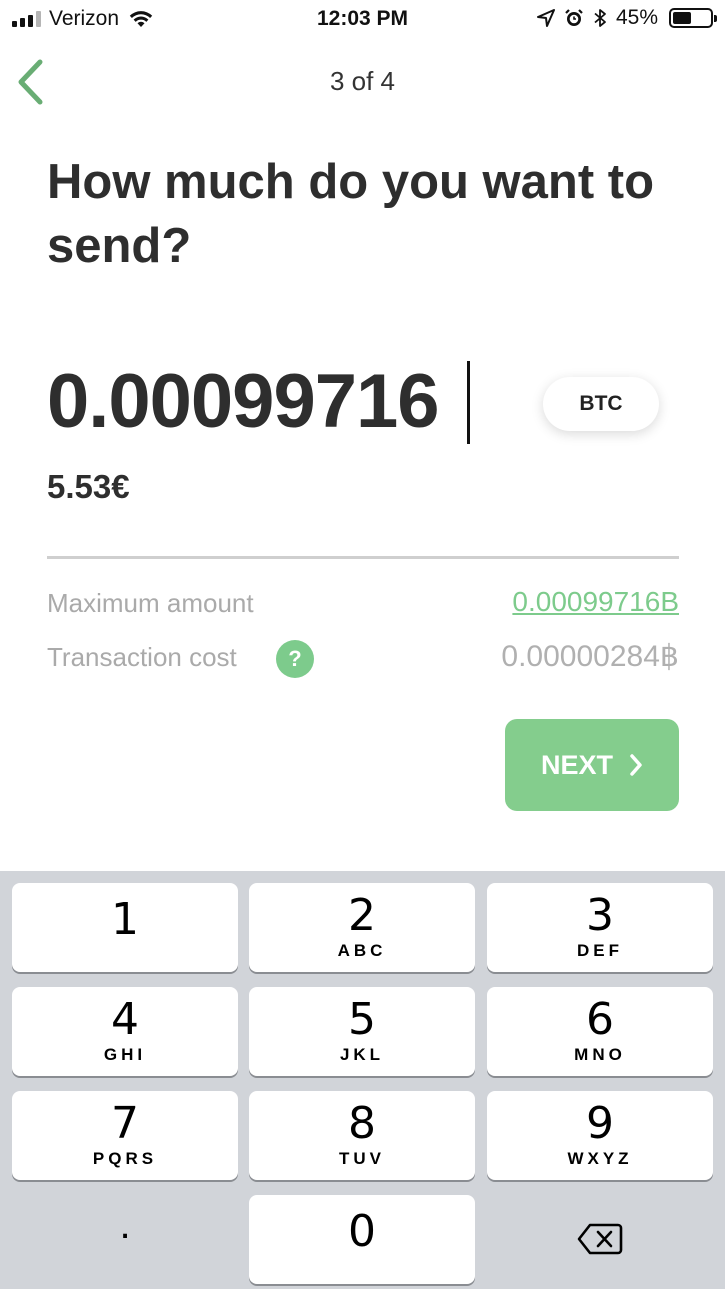  What do you see at coordinates (125, 919) in the screenshot?
I see `key-digit: 1` at bounding box center [125, 919].